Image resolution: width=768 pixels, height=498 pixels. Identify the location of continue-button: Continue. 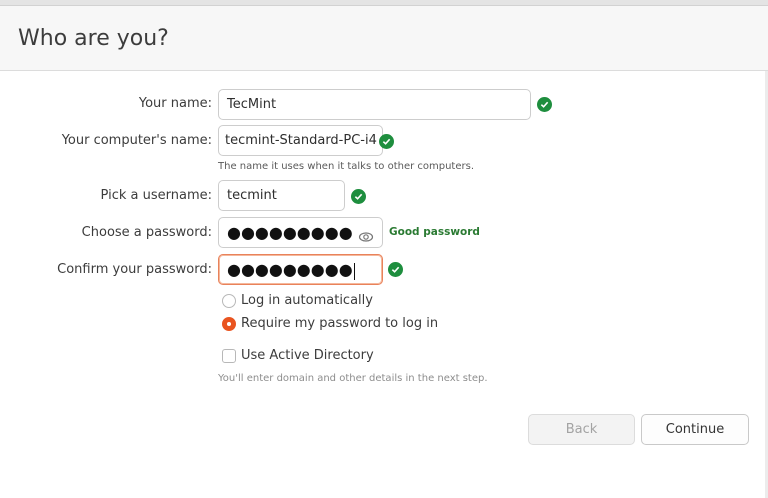
(695, 429).